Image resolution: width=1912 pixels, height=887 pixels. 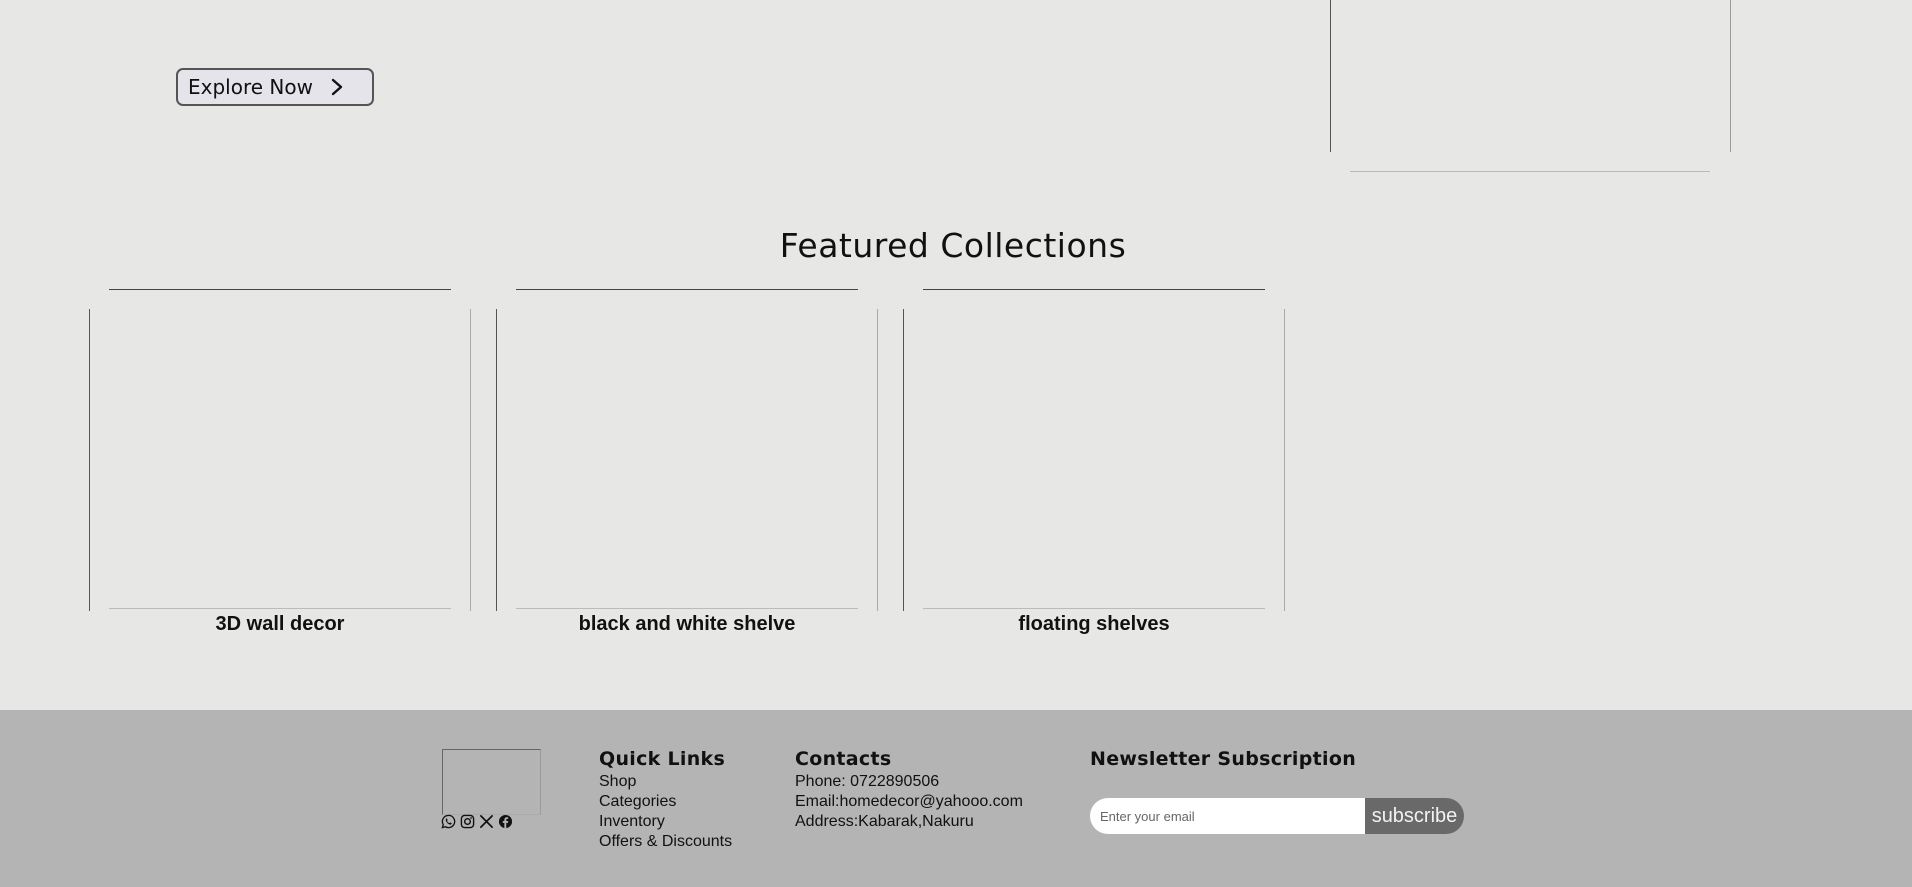 I want to click on featured-collections-title: Featured Collections, so click(x=953, y=245).